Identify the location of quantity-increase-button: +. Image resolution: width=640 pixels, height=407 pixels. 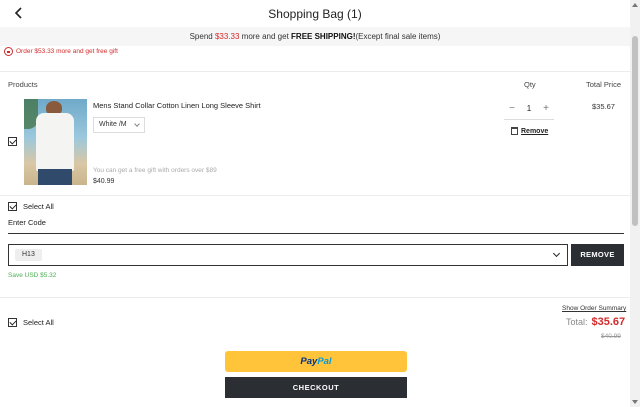
(546, 109).